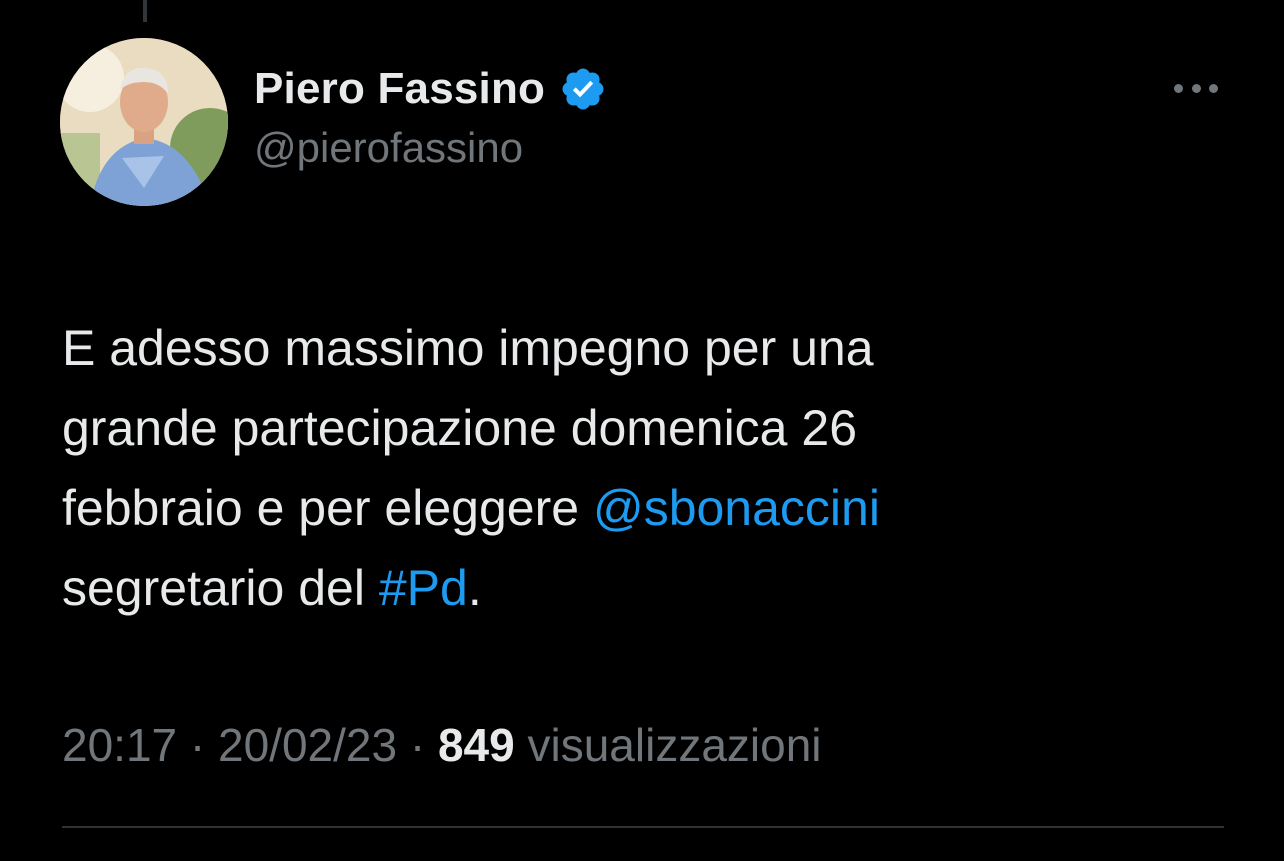  What do you see at coordinates (399, 89) in the screenshot?
I see `display-name: Piero Fassino` at bounding box center [399, 89].